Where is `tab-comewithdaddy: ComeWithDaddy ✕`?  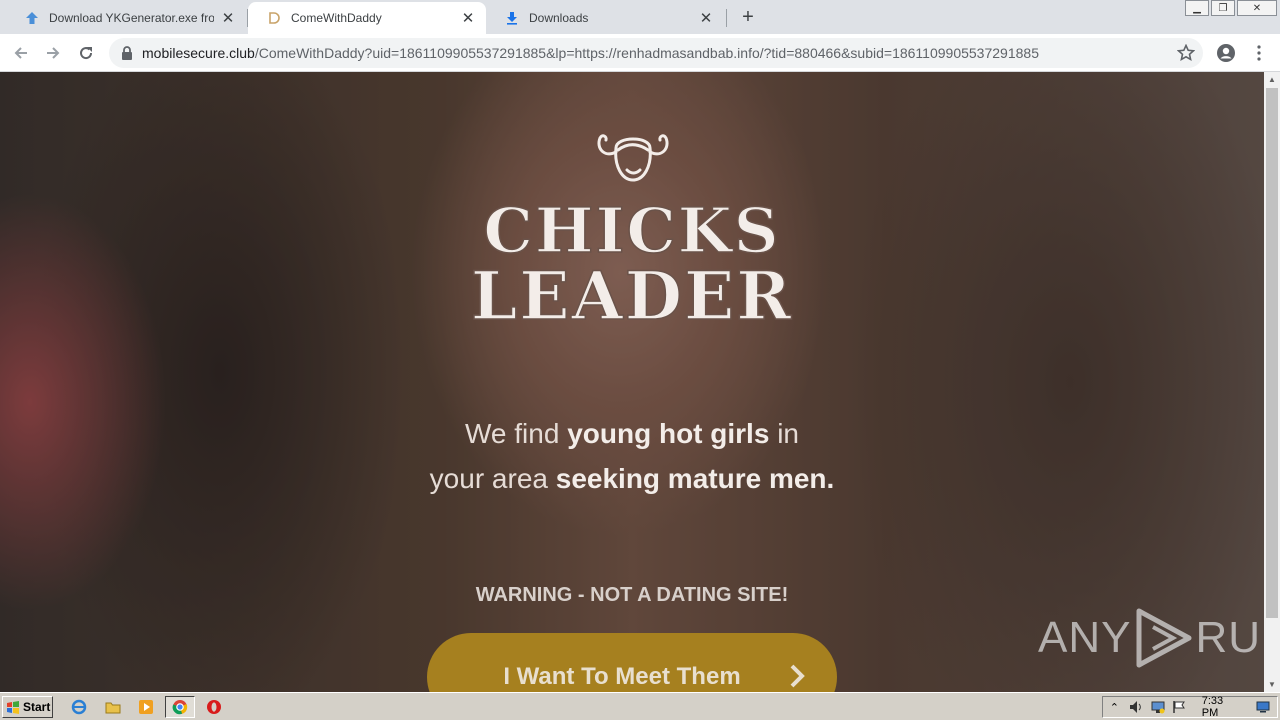
tab-comewithdaddy: ComeWithDaddy ✕ is located at coordinates (367, 18).